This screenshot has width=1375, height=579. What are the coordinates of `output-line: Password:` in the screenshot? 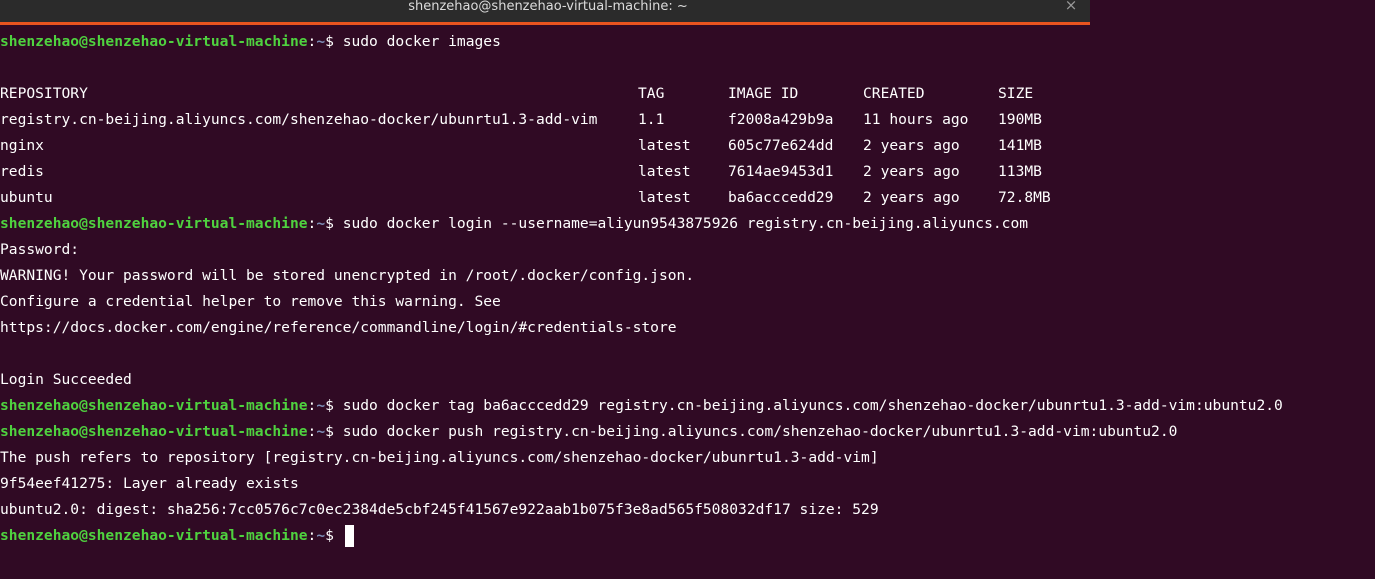 It's located at (40, 249).